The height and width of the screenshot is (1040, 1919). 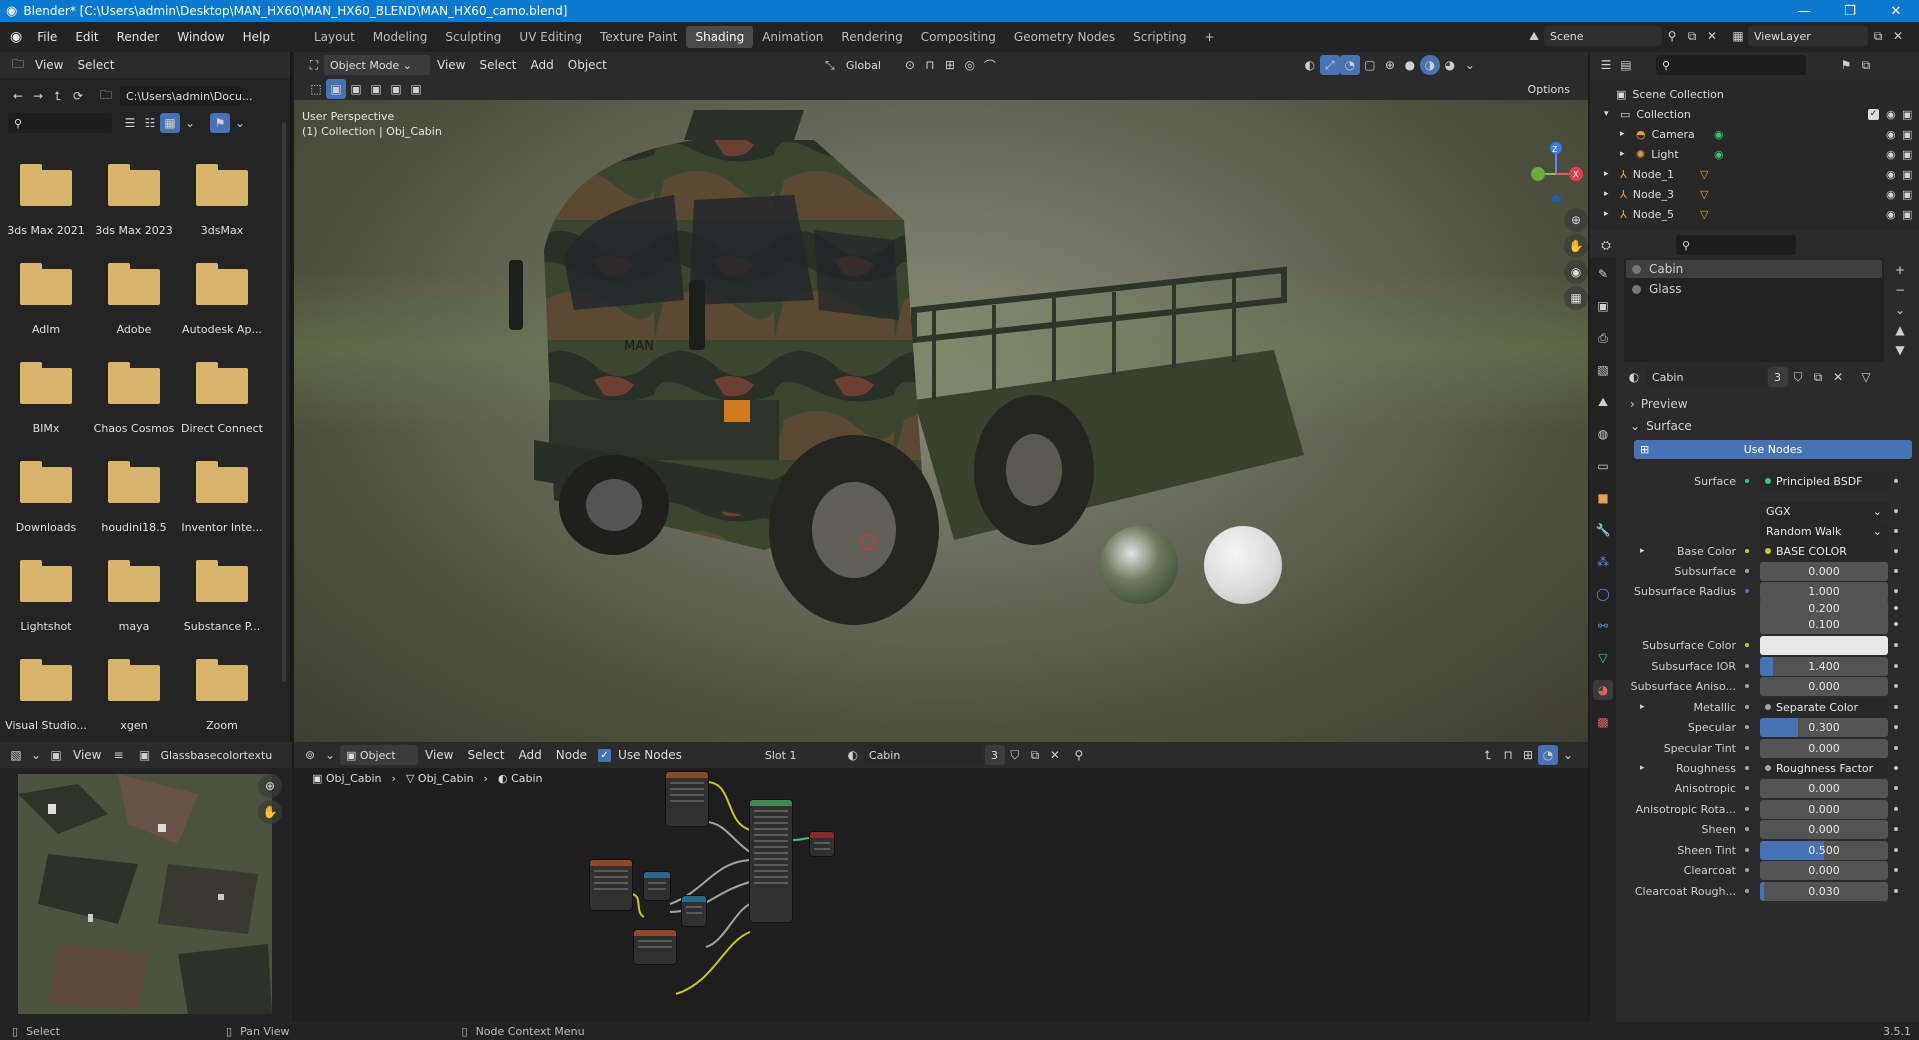 I want to click on display-mode-icon: ▤, so click(x=1626, y=65).